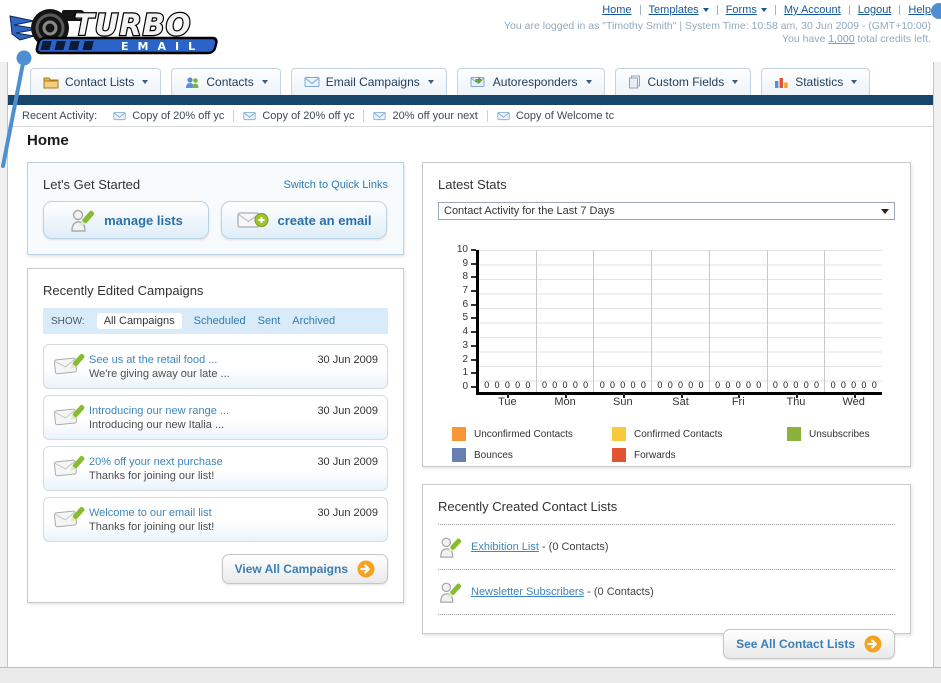  Describe the element at coordinates (162, 46) in the screenshot. I see `logo-subtitle-text: EMAIL` at that location.